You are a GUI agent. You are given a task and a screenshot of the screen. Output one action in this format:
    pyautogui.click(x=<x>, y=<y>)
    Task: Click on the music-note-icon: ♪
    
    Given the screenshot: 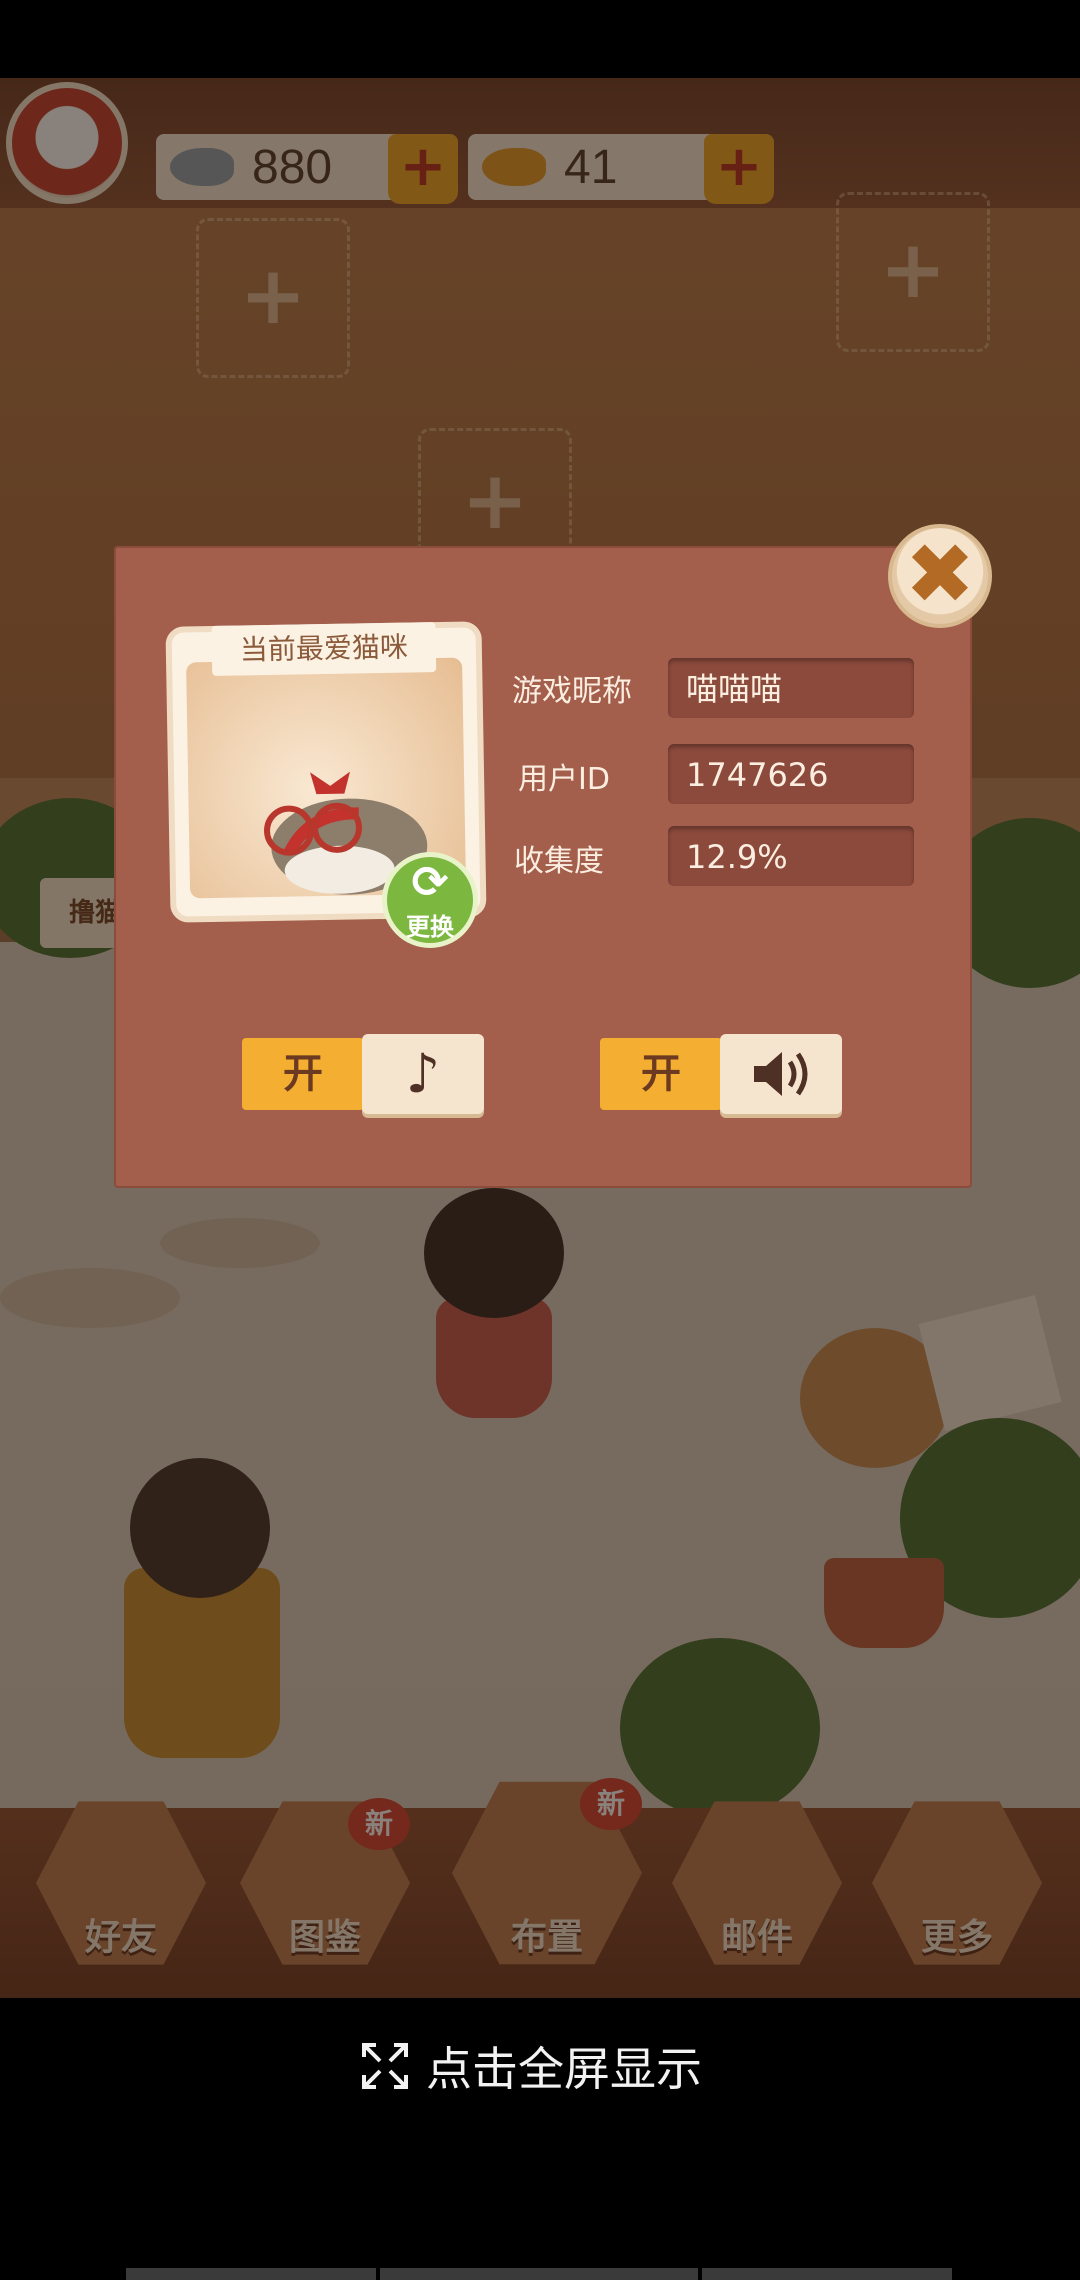 What is the action you would take?
    pyautogui.click(x=423, y=1074)
    